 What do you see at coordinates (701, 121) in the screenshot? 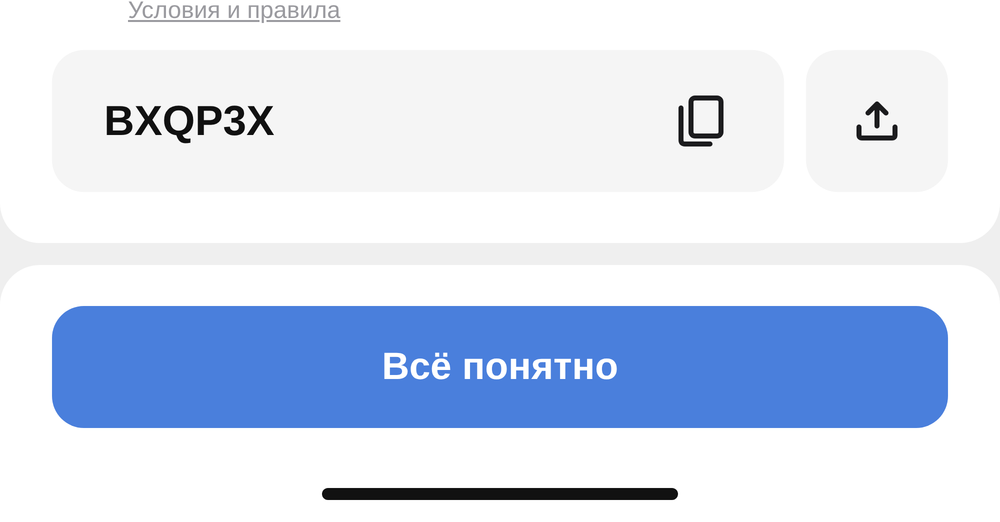
I see `copy-icon` at bounding box center [701, 121].